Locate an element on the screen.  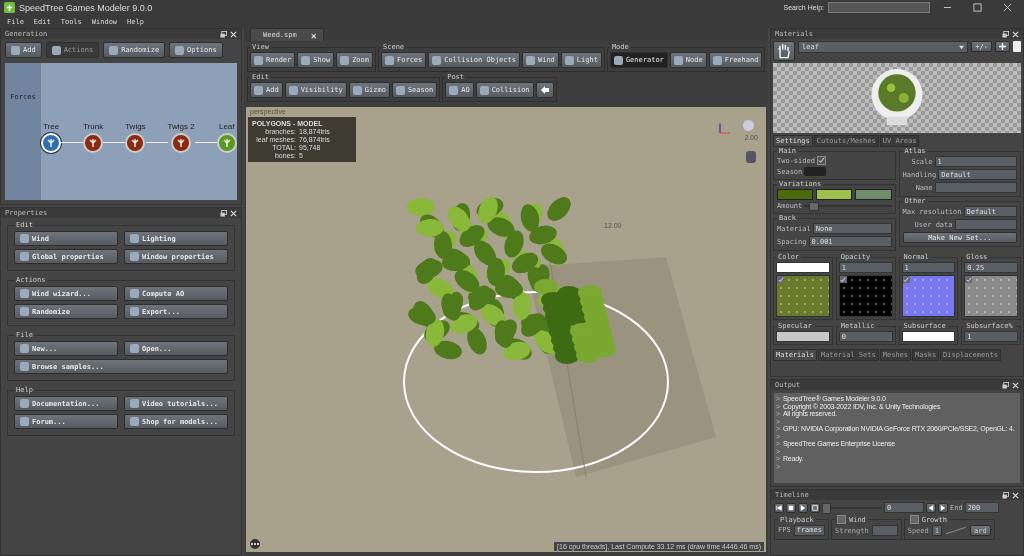
strength-field is located at coordinates (884, 530).